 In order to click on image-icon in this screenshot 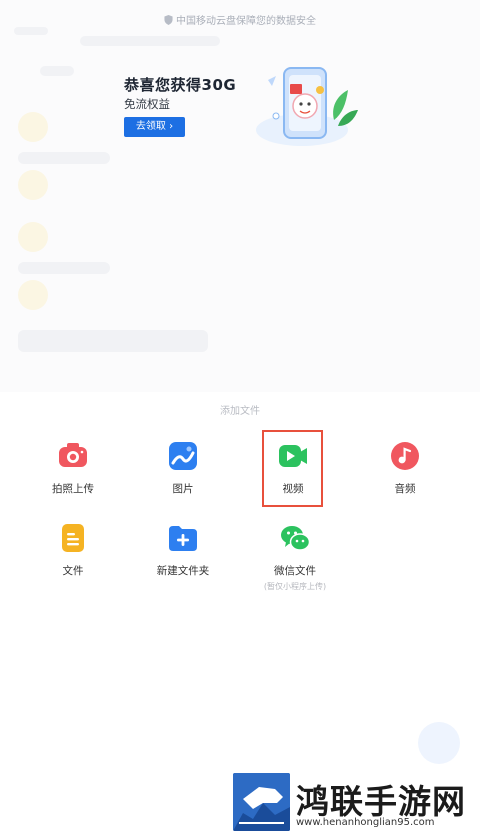, I will do `click(183, 456)`.